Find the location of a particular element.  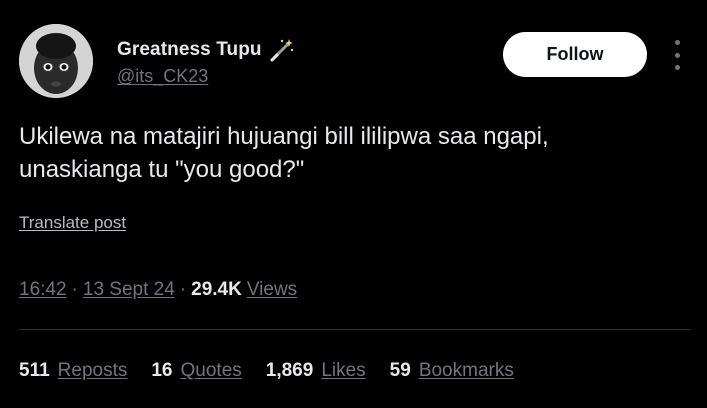

translate-post-link: Translate post is located at coordinates (72, 223).